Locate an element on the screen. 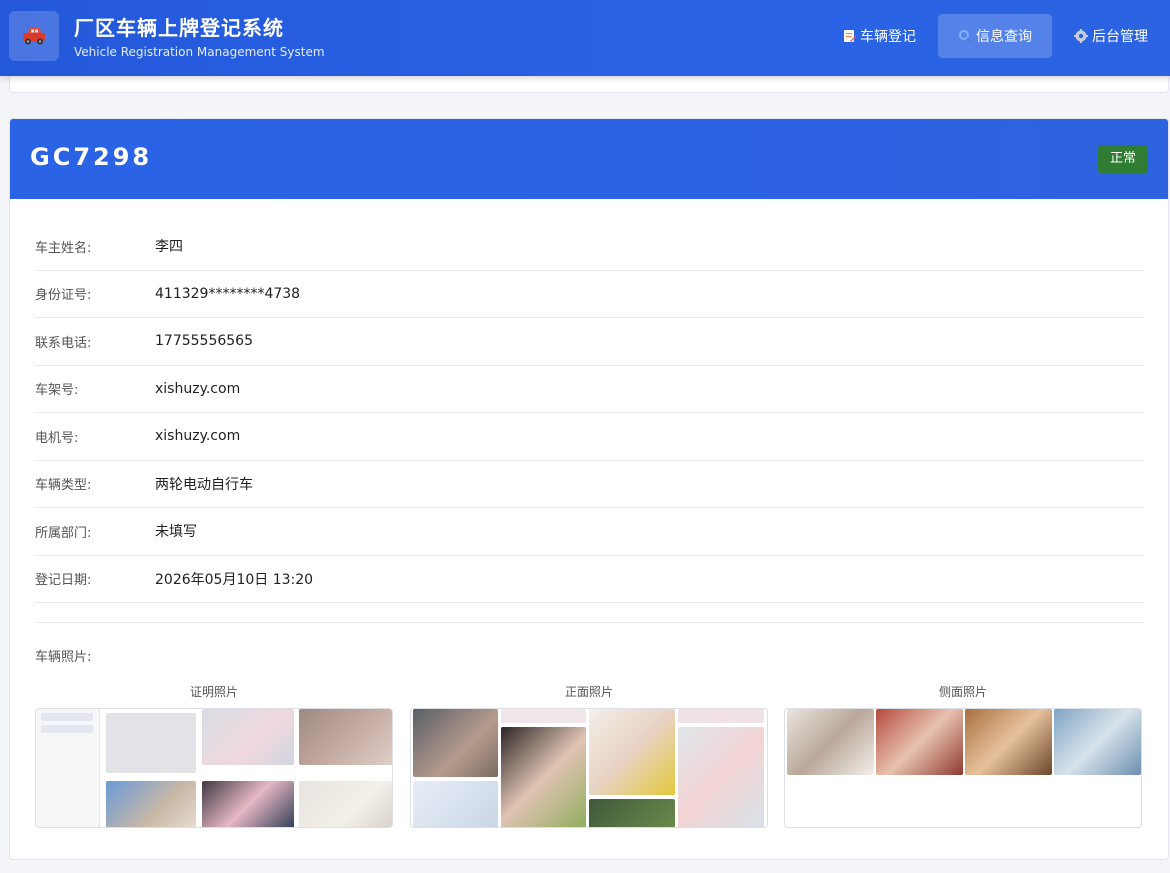 Image resolution: width=1170 pixels, height=873 pixels. field-value: 未填写 is located at coordinates (176, 532).